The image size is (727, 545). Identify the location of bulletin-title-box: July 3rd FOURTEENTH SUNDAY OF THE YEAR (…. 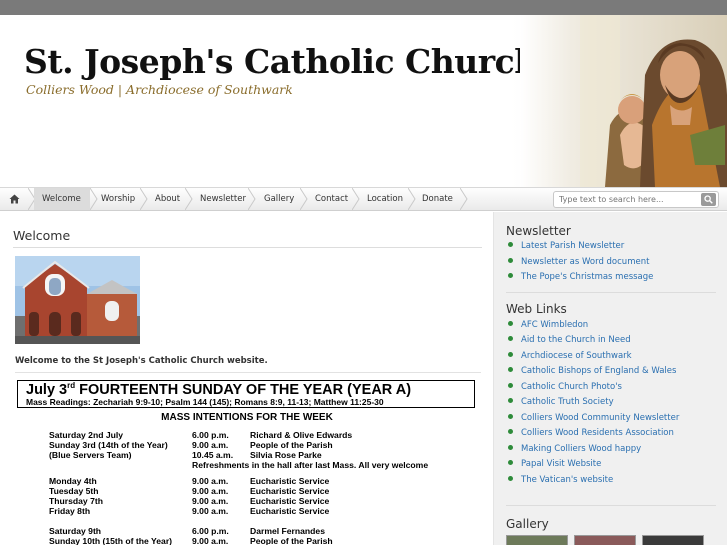
(246, 394).